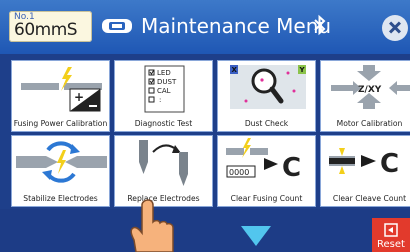 The height and width of the screenshot is (252, 410). I want to click on tile-stabilize-electrodes: Stabilize Electrodes, so click(60, 171).